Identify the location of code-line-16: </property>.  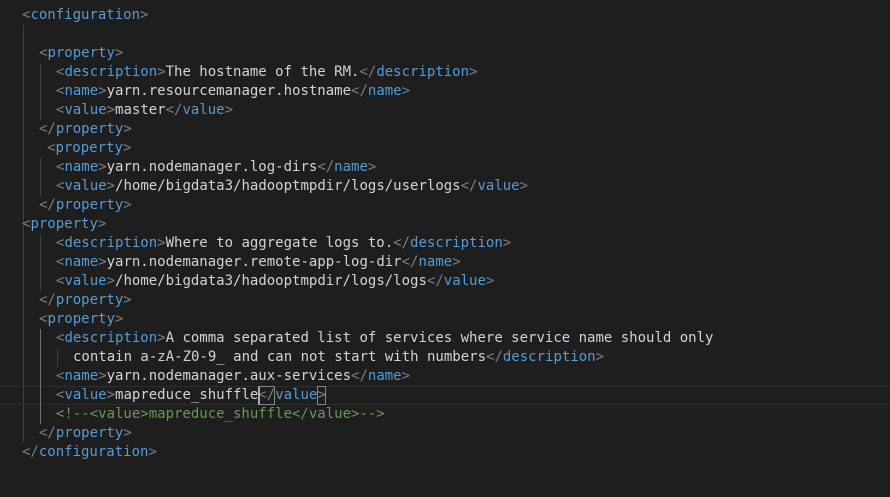
(85, 300).